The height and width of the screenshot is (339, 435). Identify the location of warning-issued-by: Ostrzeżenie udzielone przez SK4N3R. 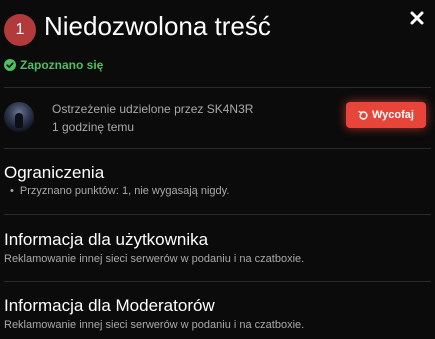
(153, 109).